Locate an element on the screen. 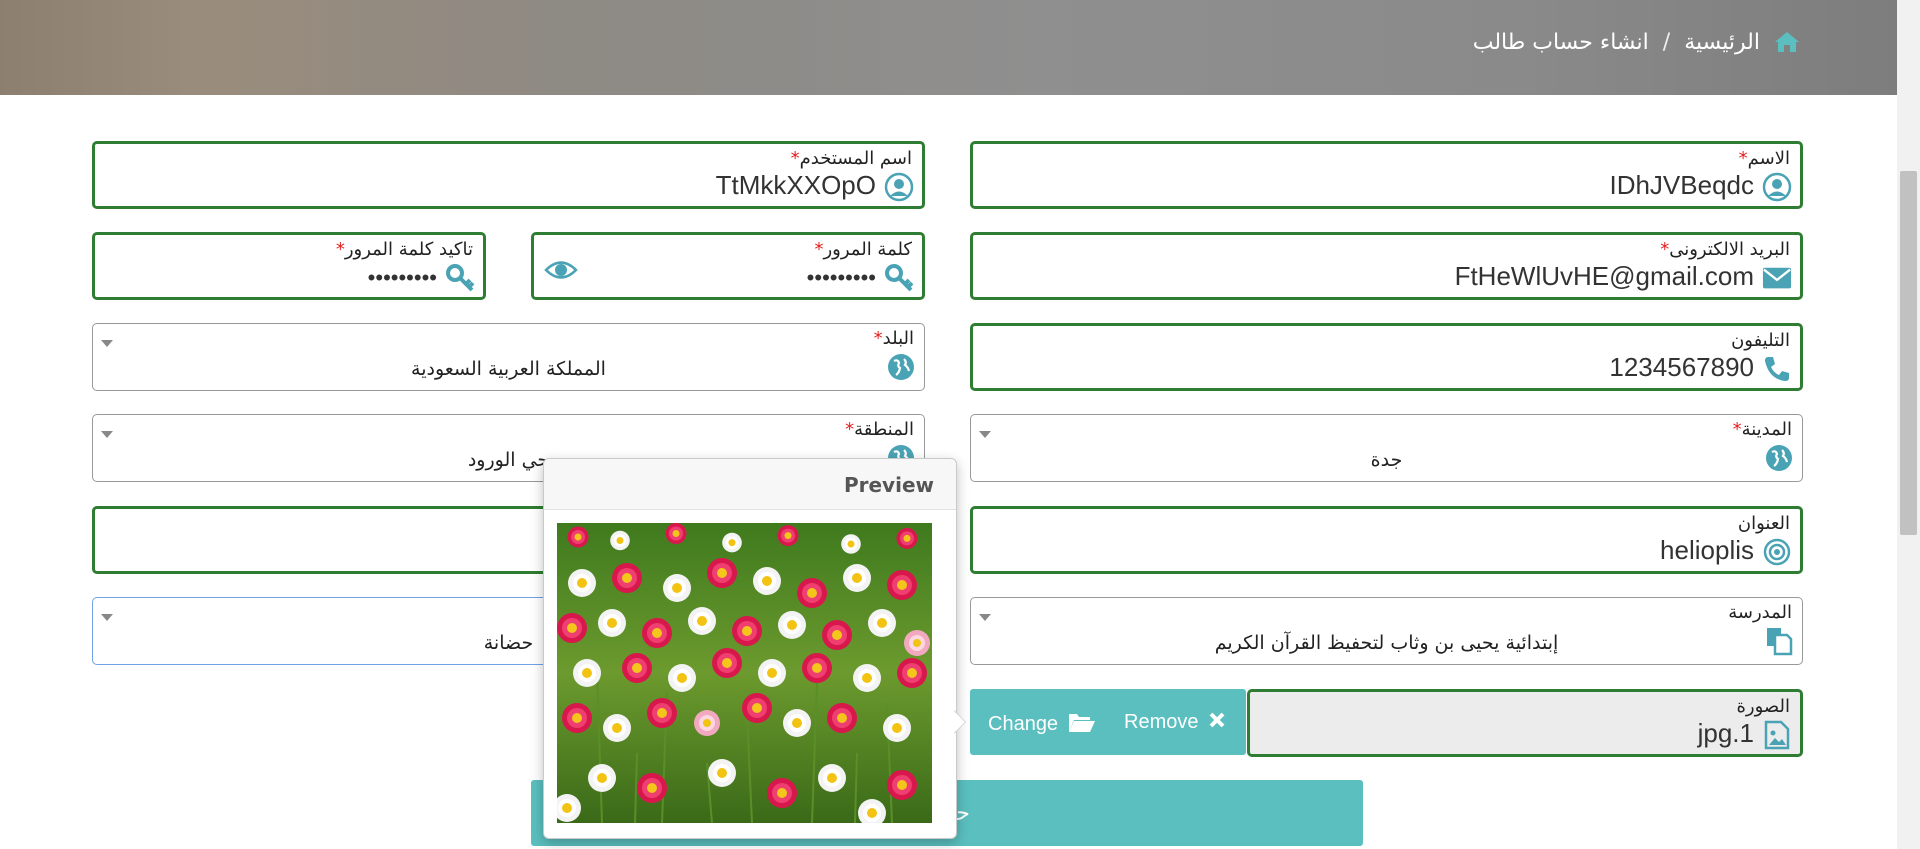 The image size is (1920, 849). close-icon is located at coordinates (1217, 720).